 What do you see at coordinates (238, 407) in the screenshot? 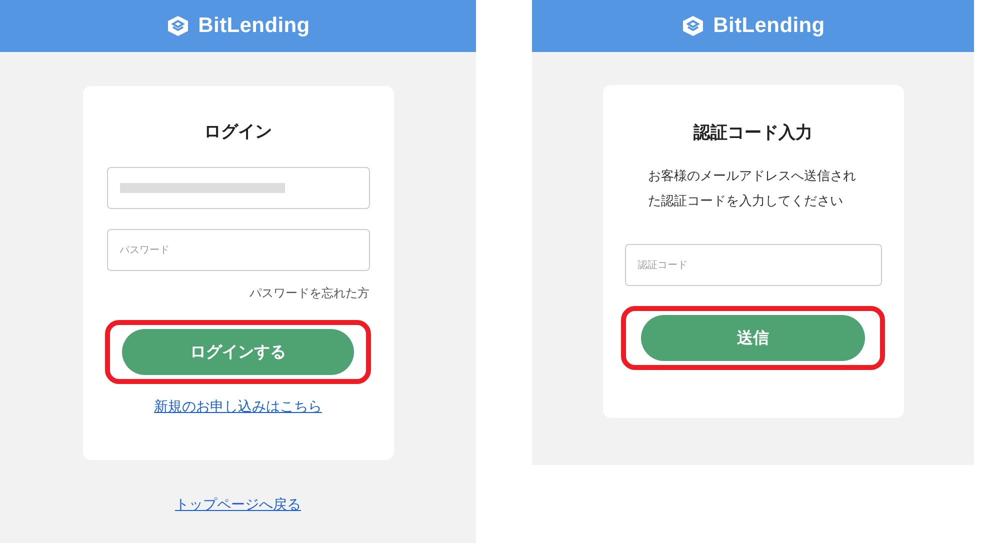
I see `signup-link: 新規のお申し込みはこちら` at bounding box center [238, 407].